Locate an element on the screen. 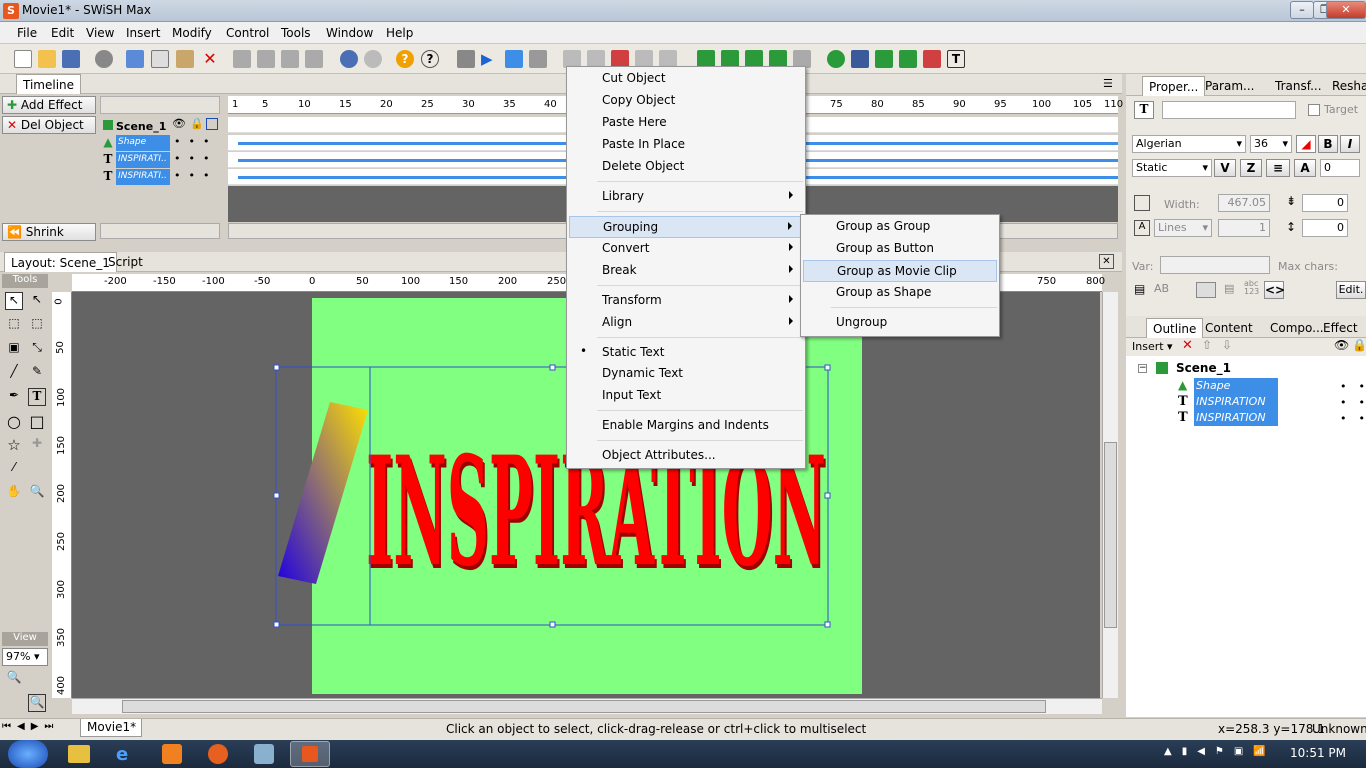 The width and height of the screenshot is (1366, 768). help-icon: ? is located at coordinates (405, 59).